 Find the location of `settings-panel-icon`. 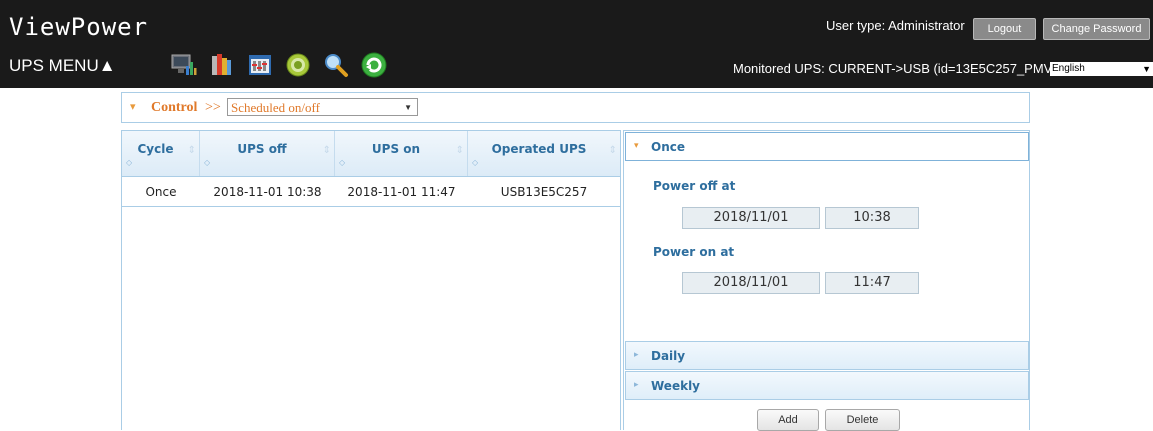

settings-panel-icon is located at coordinates (260, 65).